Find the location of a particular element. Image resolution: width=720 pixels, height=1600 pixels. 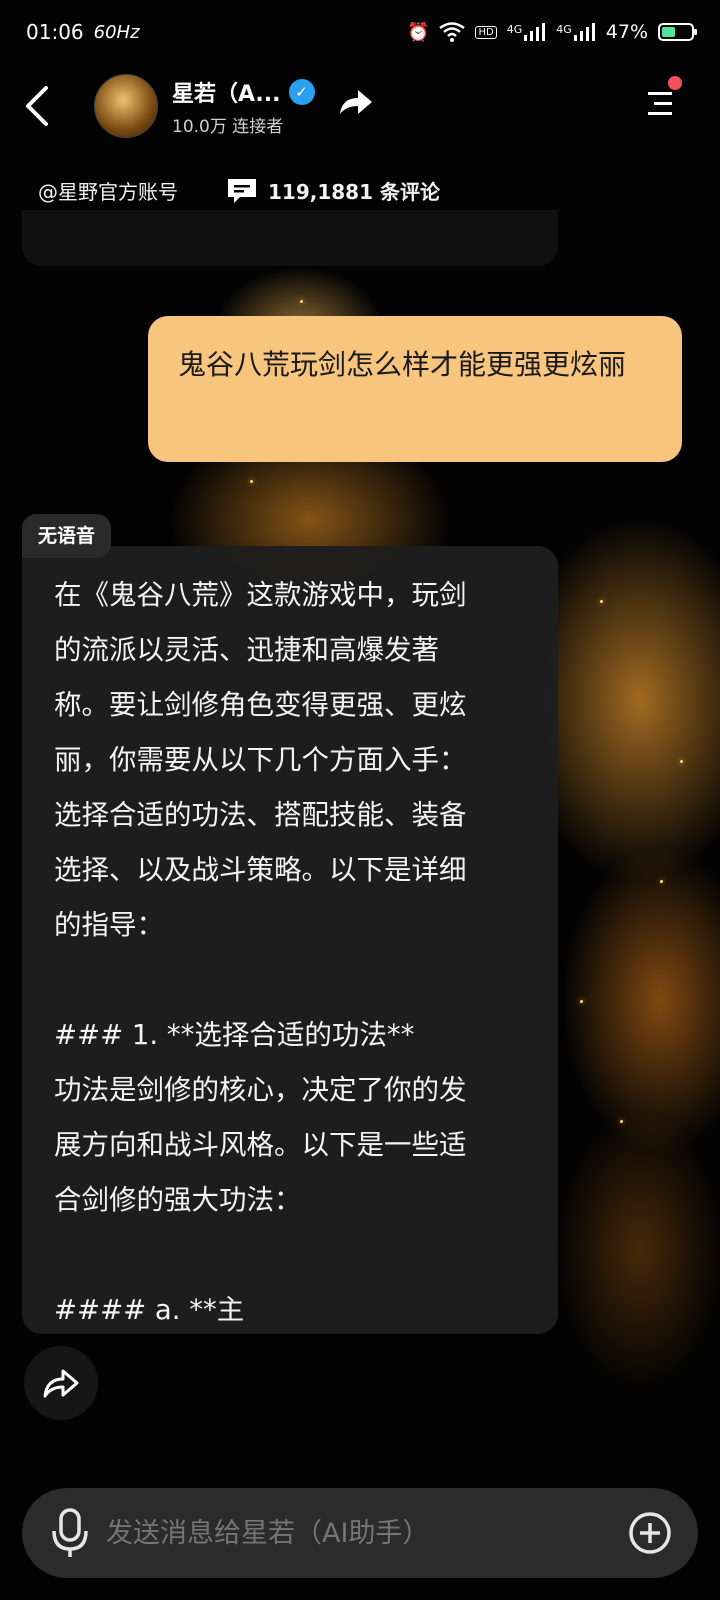

no-voice-tag: 无语音 is located at coordinates (67, 536).